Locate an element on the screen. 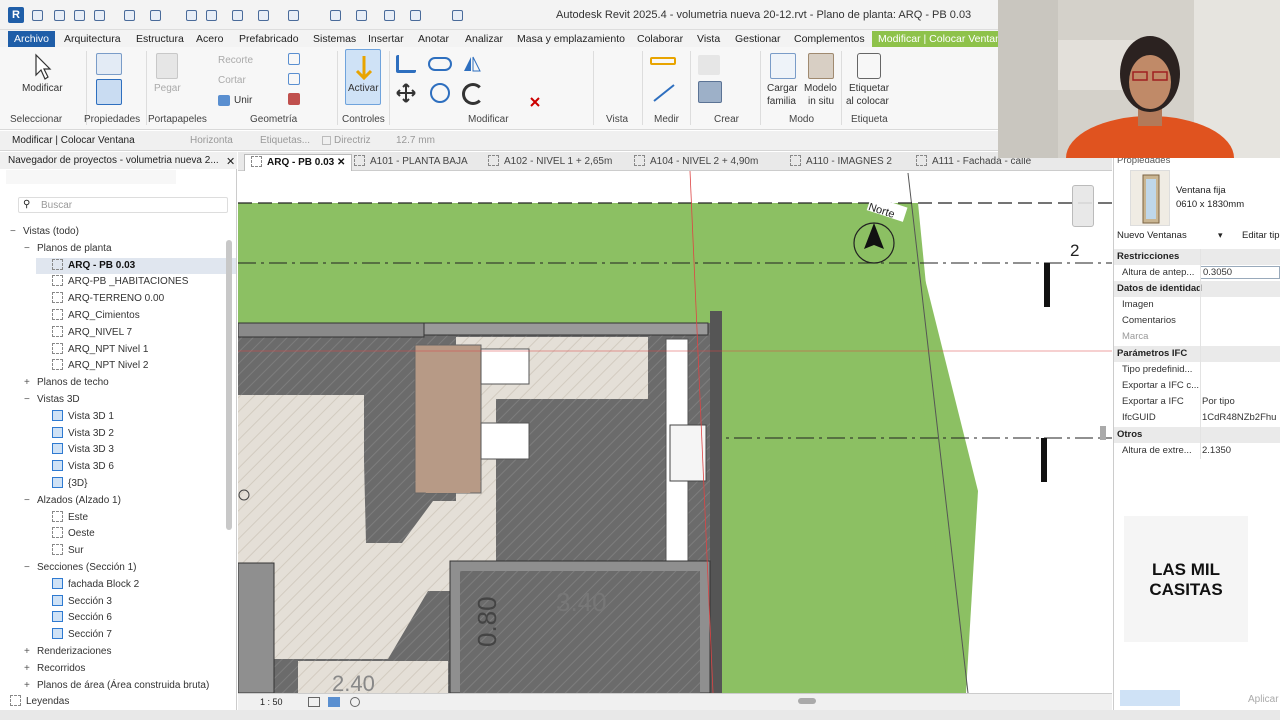 This screenshot has height=720, width=1280. browser-item: + Renderizaciones is located at coordinates (118, 652).